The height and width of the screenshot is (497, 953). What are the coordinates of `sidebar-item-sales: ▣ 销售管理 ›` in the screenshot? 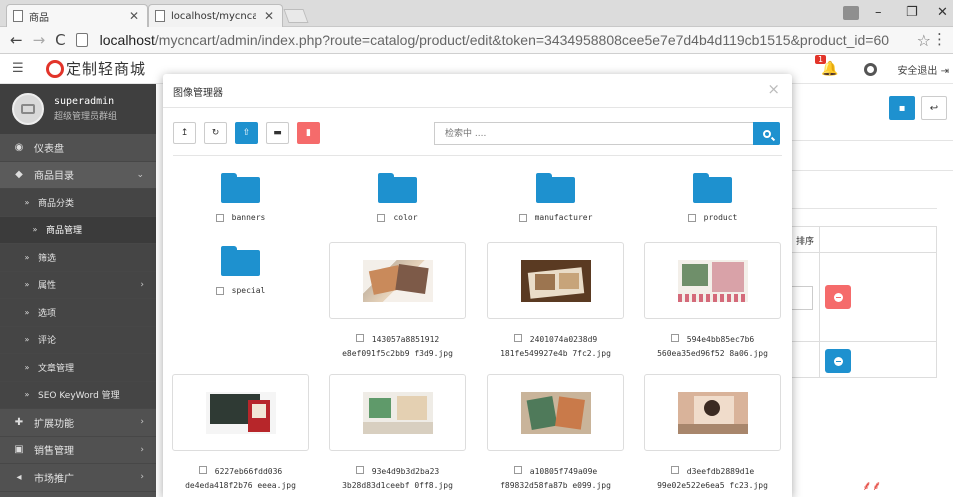 It's located at (78, 450).